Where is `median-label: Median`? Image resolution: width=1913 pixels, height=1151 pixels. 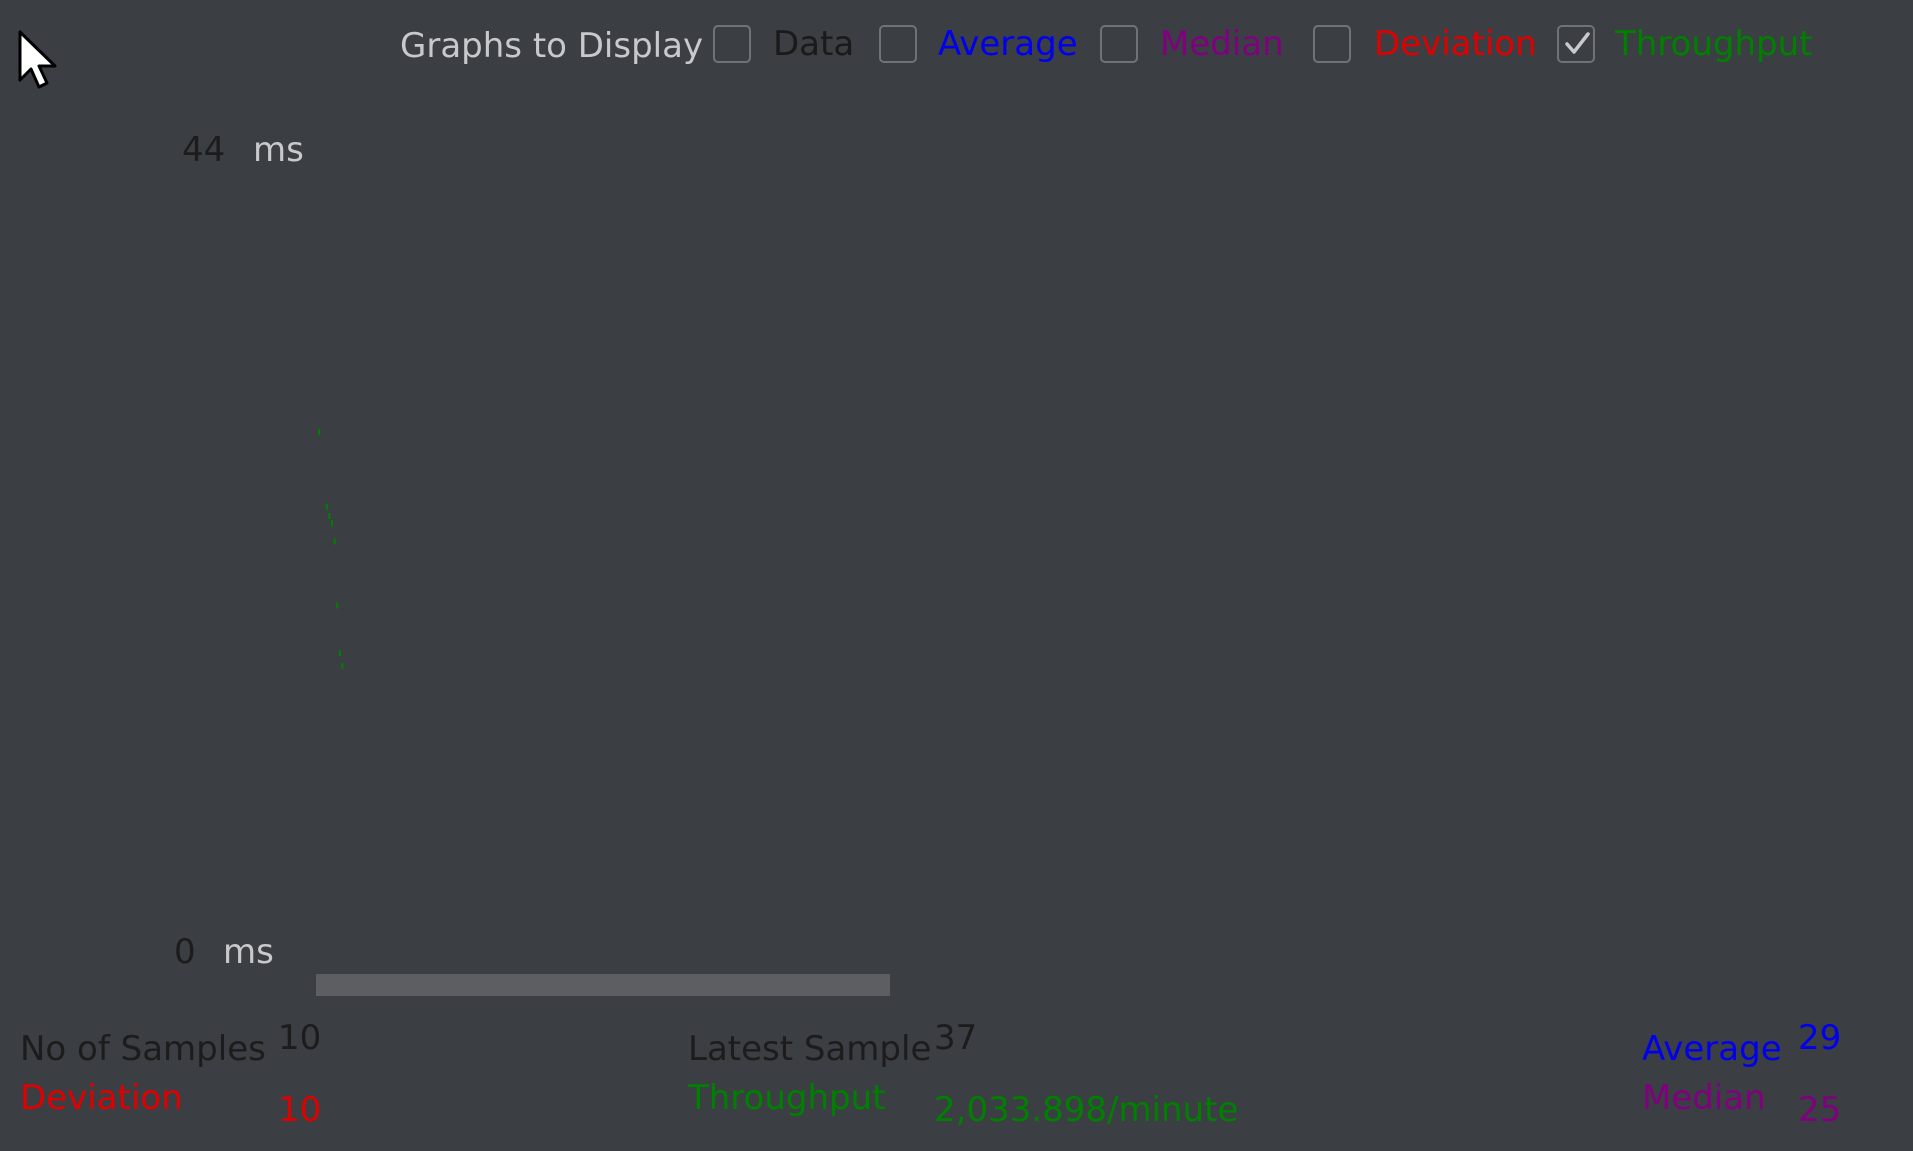 median-label: Median is located at coordinates (1704, 1098).